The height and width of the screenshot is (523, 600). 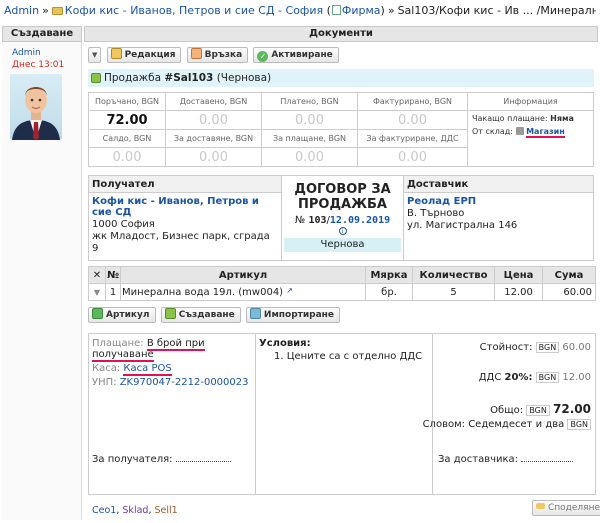 I want to click on breadcrumb-firm-paren-close: ), so click(x=382, y=10).